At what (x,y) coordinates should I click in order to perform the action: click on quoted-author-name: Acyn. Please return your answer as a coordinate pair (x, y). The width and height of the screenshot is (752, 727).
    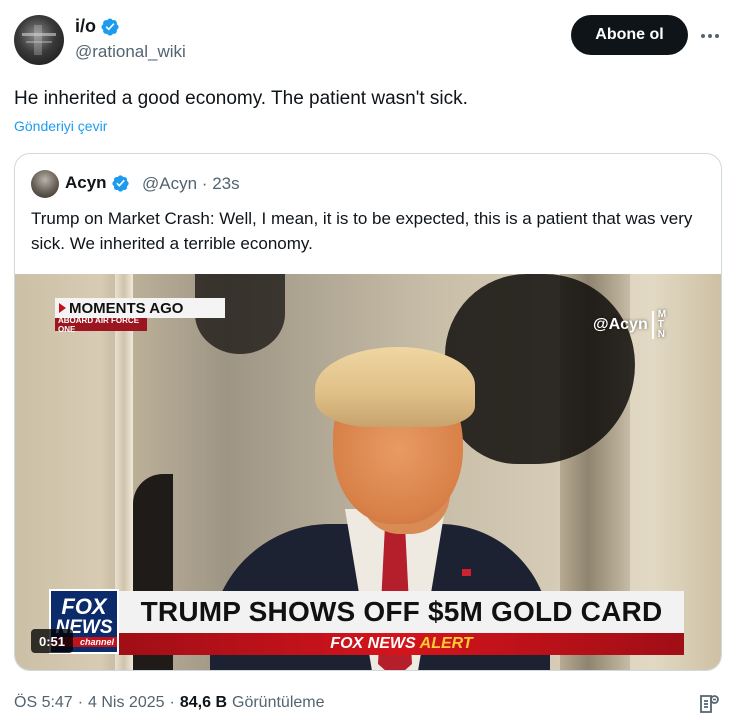
    Looking at the image, I should click on (86, 183).